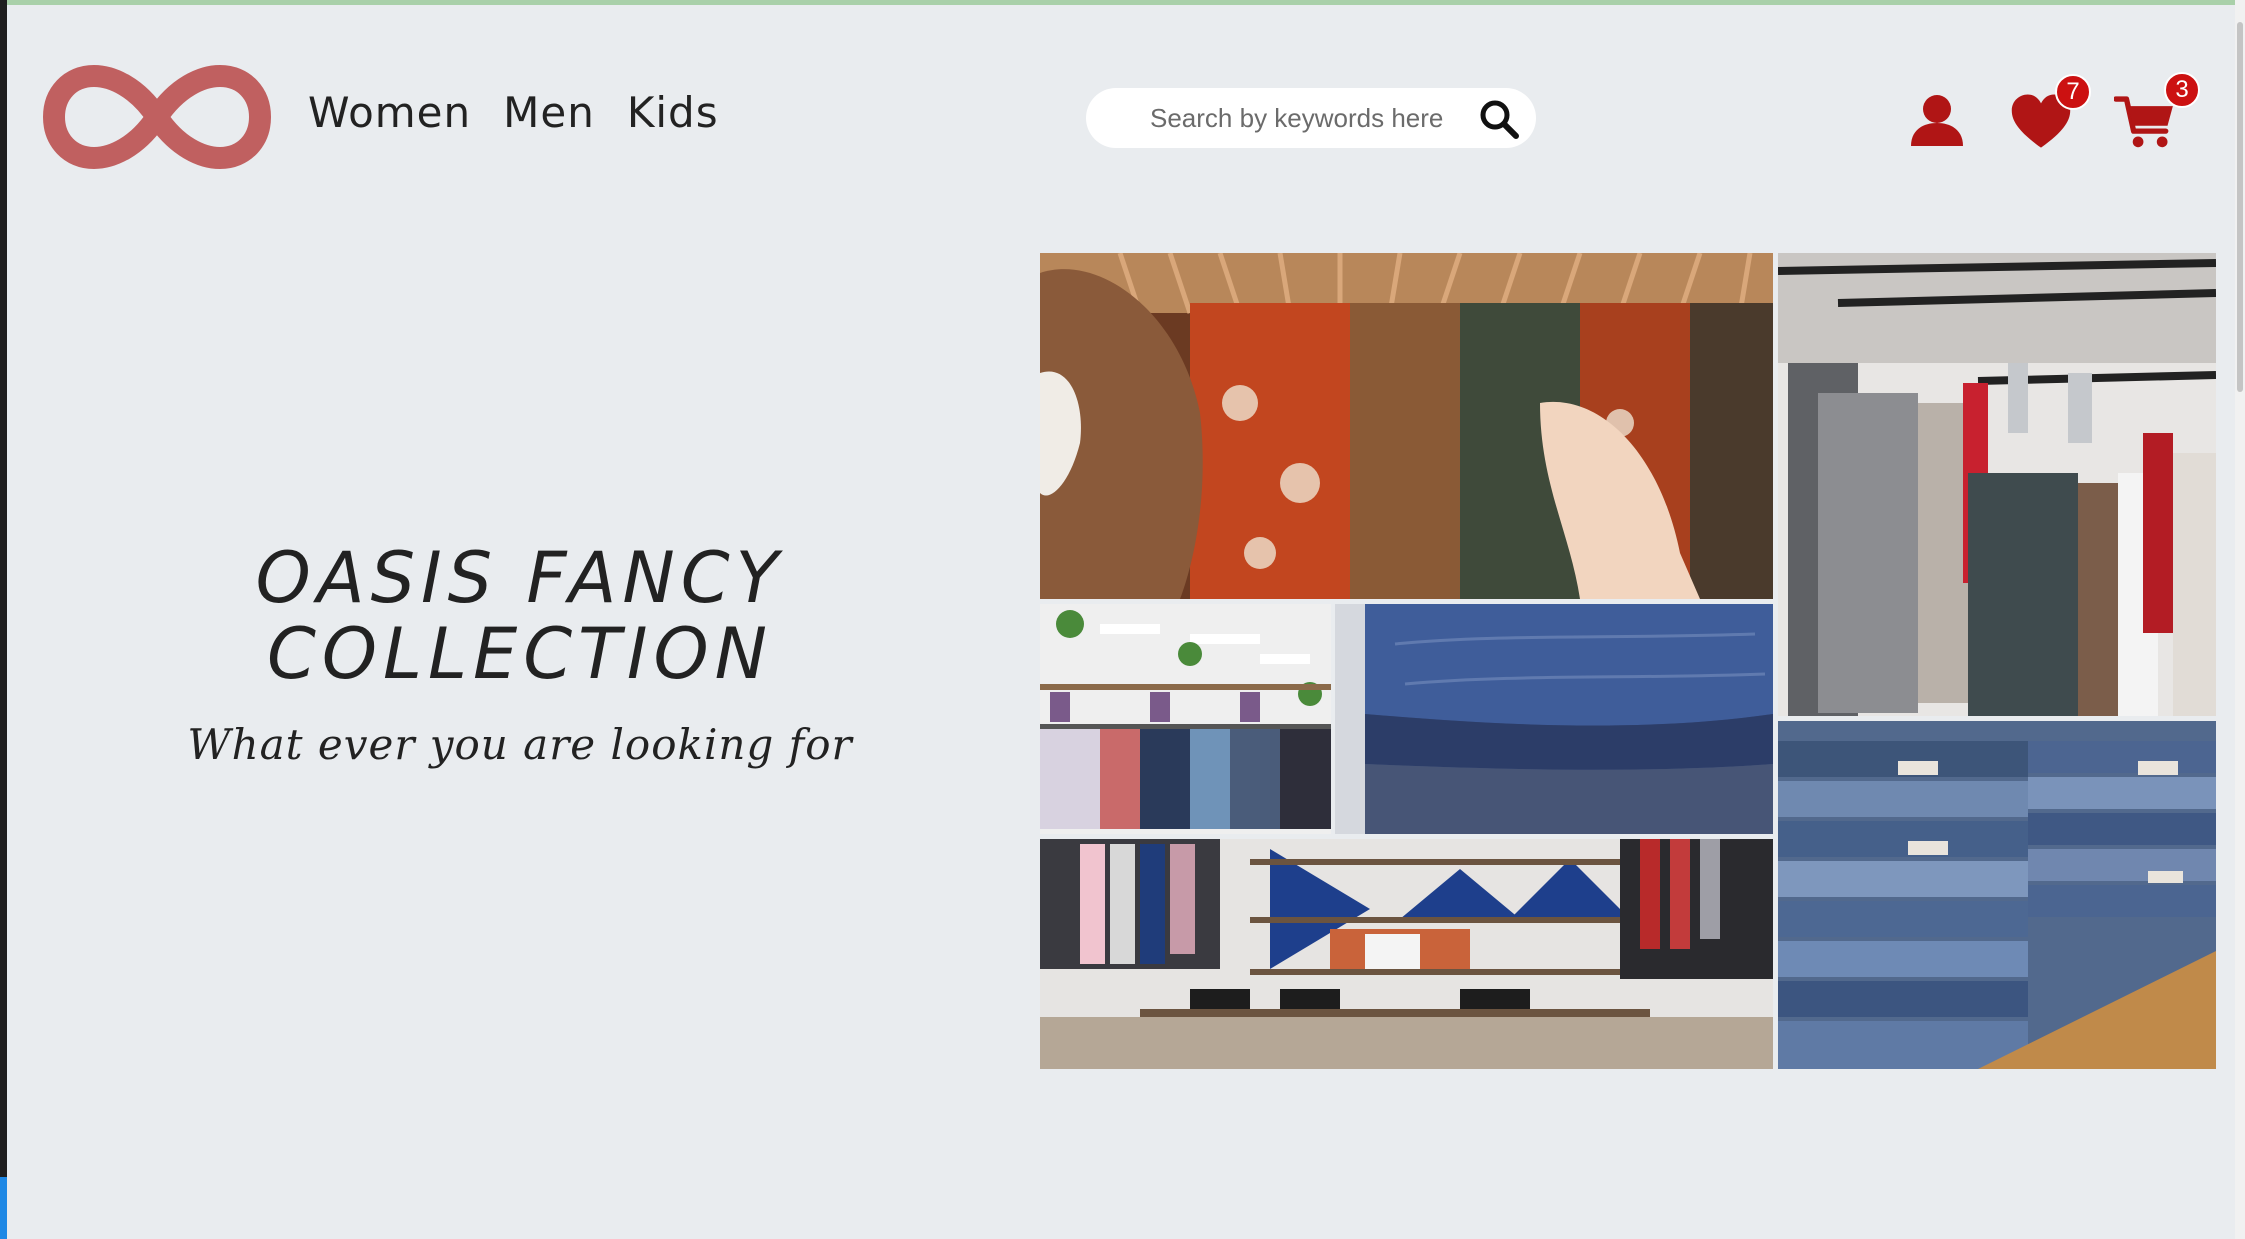  What do you see at coordinates (1406, 954) in the screenshot?
I see `photo-shop-shelves` at bounding box center [1406, 954].